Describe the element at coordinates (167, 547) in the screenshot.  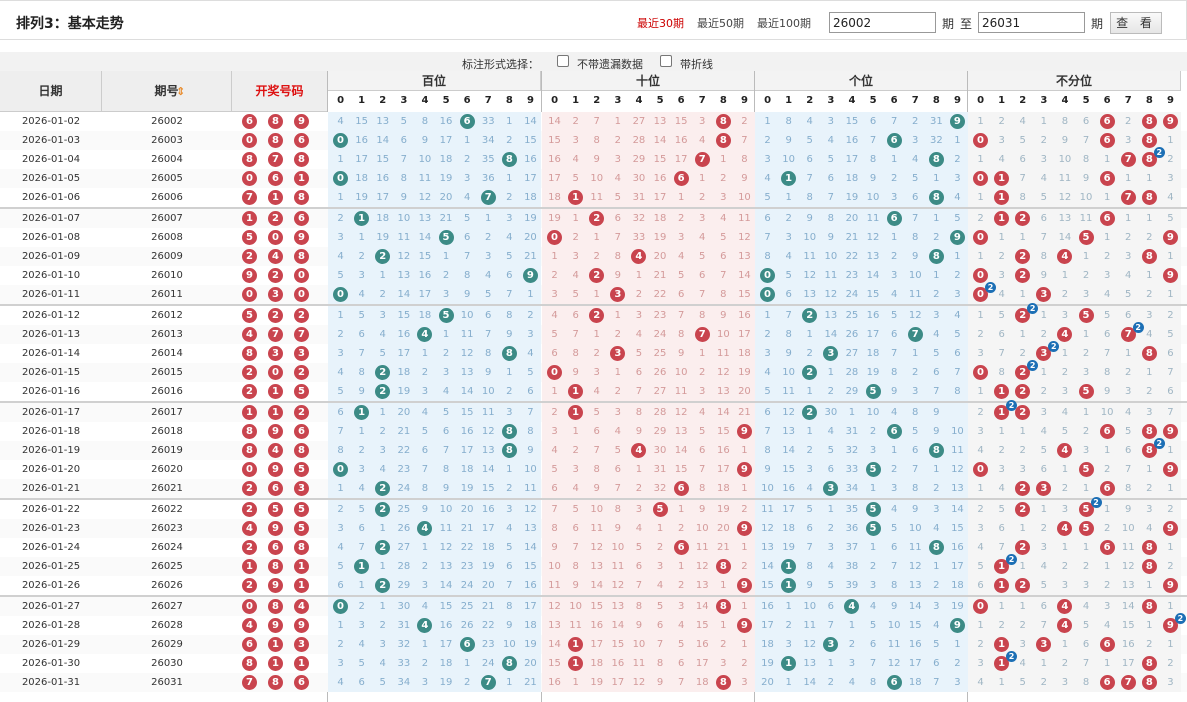
I see `issue-cell: 26024` at that location.